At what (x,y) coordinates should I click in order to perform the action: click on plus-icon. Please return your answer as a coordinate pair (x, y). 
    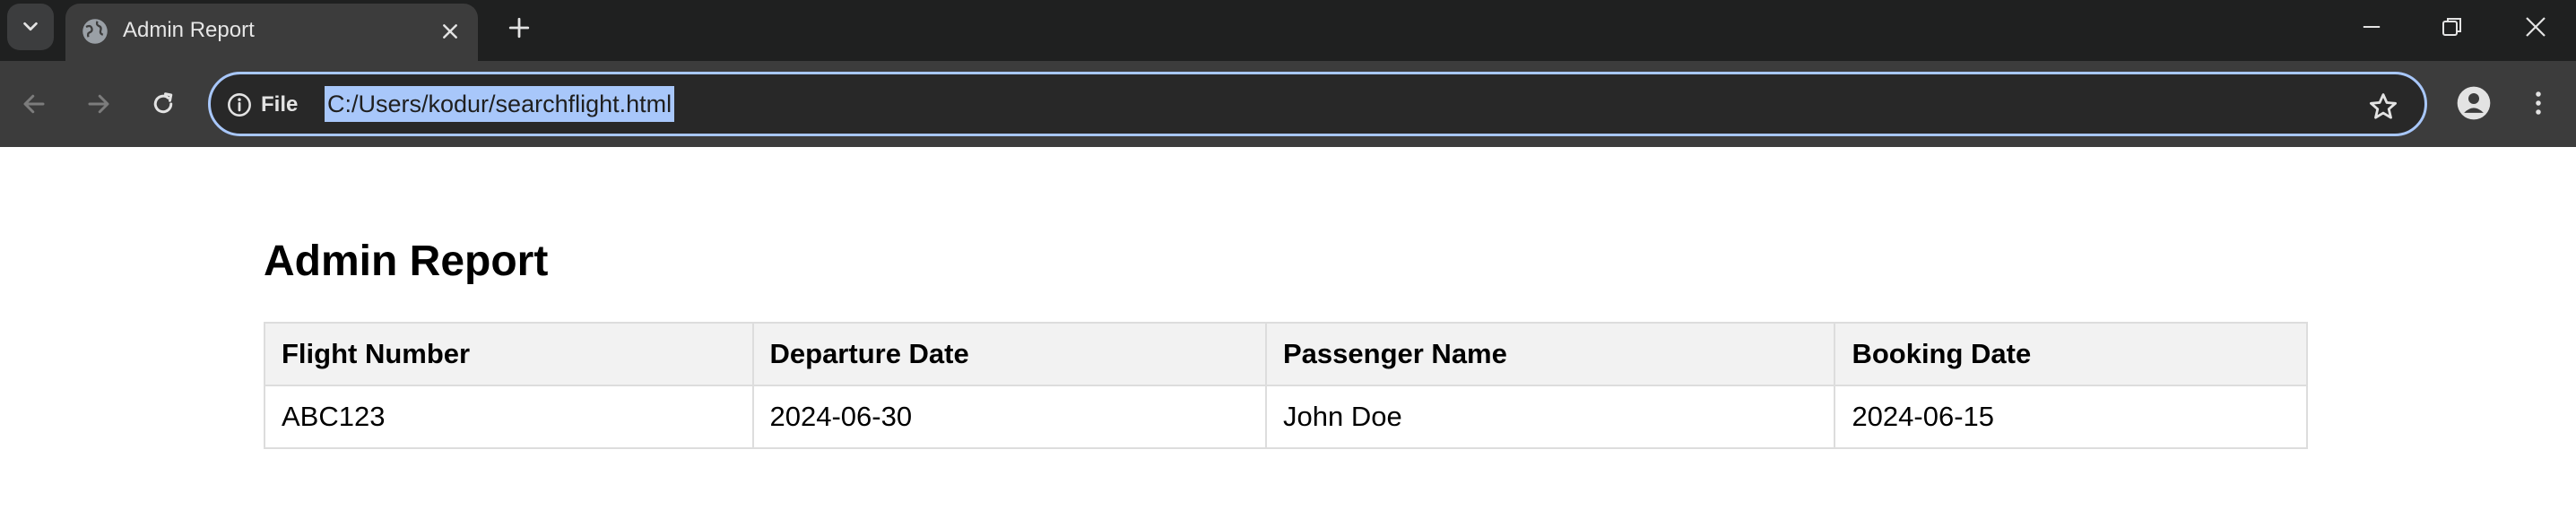
    Looking at the image, I should click on (519, 28).